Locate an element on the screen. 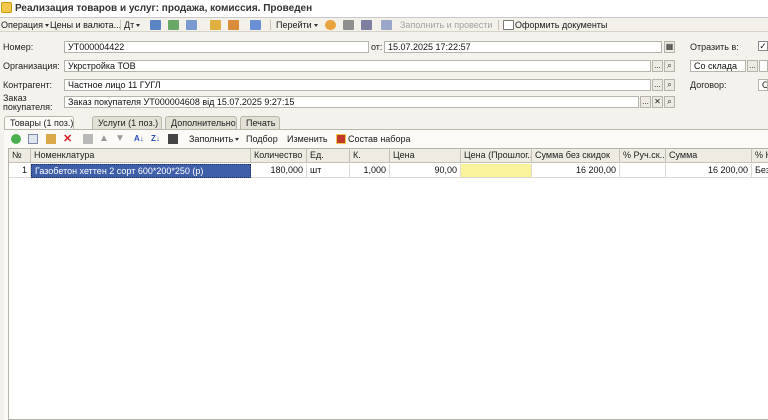 The width and height of the screenshot is (768, 420). number-field: УТ000004422 is located at coordinates (216, 47).